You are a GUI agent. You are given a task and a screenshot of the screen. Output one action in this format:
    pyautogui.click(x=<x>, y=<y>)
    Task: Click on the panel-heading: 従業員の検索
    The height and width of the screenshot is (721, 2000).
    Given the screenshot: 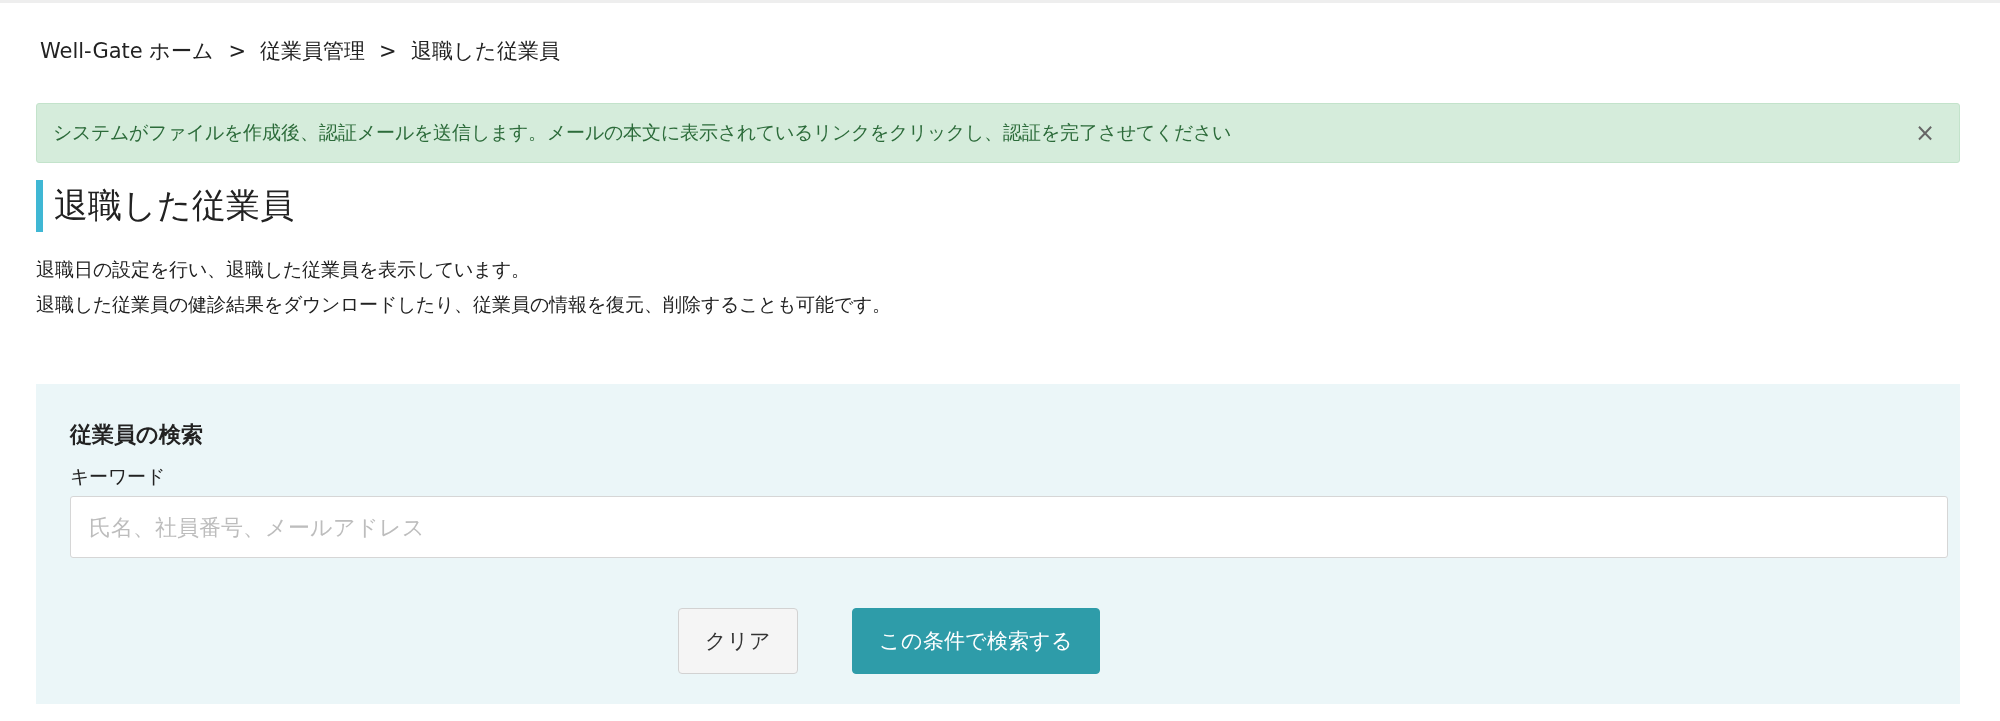 What is the action you would take?
    pyautogui.click(x=137, y=435)
    